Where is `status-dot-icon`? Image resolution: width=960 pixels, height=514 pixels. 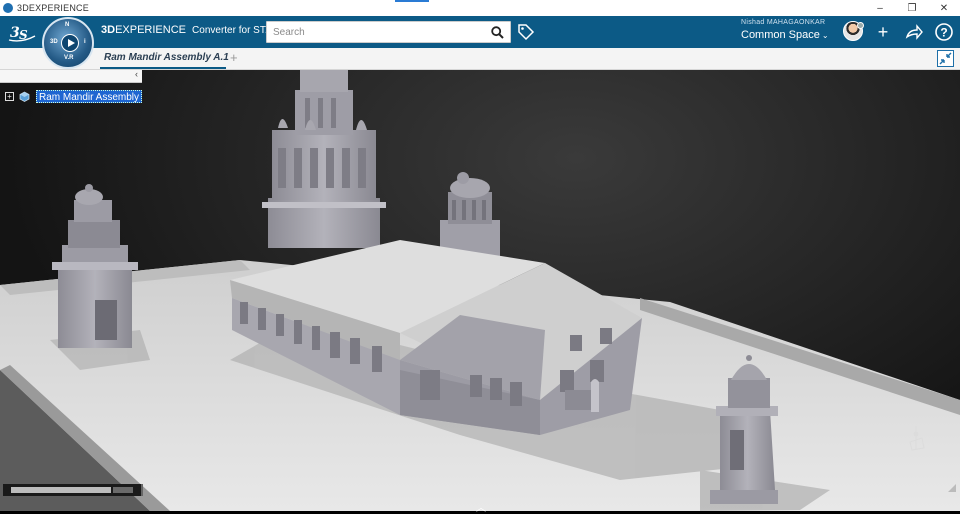 status-dot-icon is located at coordinates (860, 25).